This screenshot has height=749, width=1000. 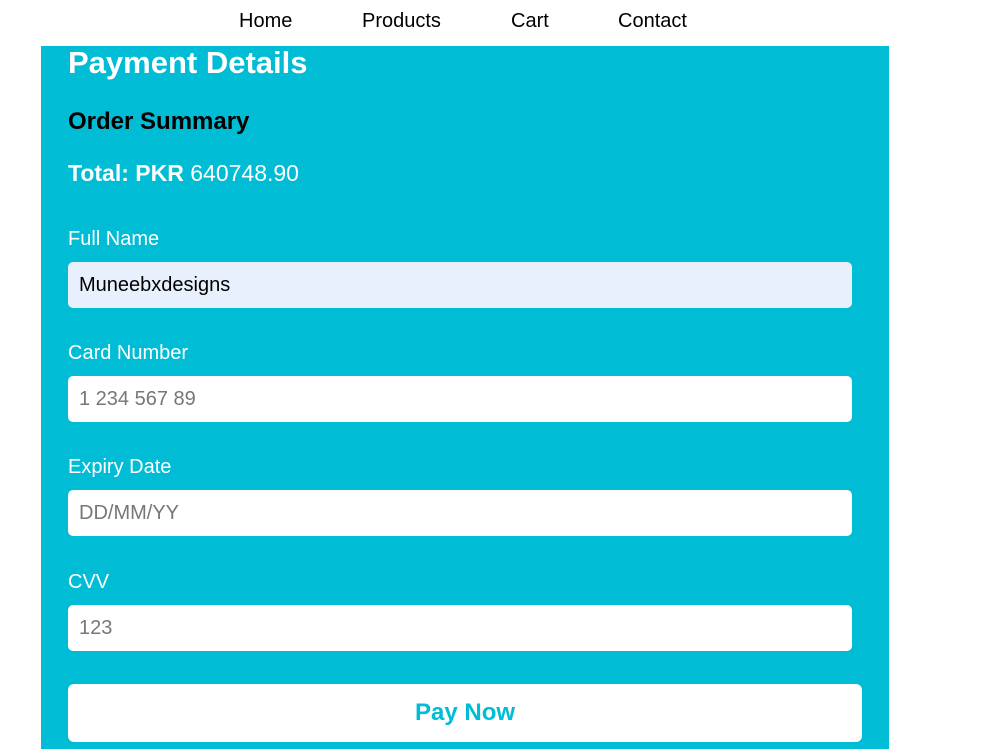 What do you see at coordinates (188, 62) in the screenshot?
I see `page-title: Payment Details` at bounding box center [188, 62].